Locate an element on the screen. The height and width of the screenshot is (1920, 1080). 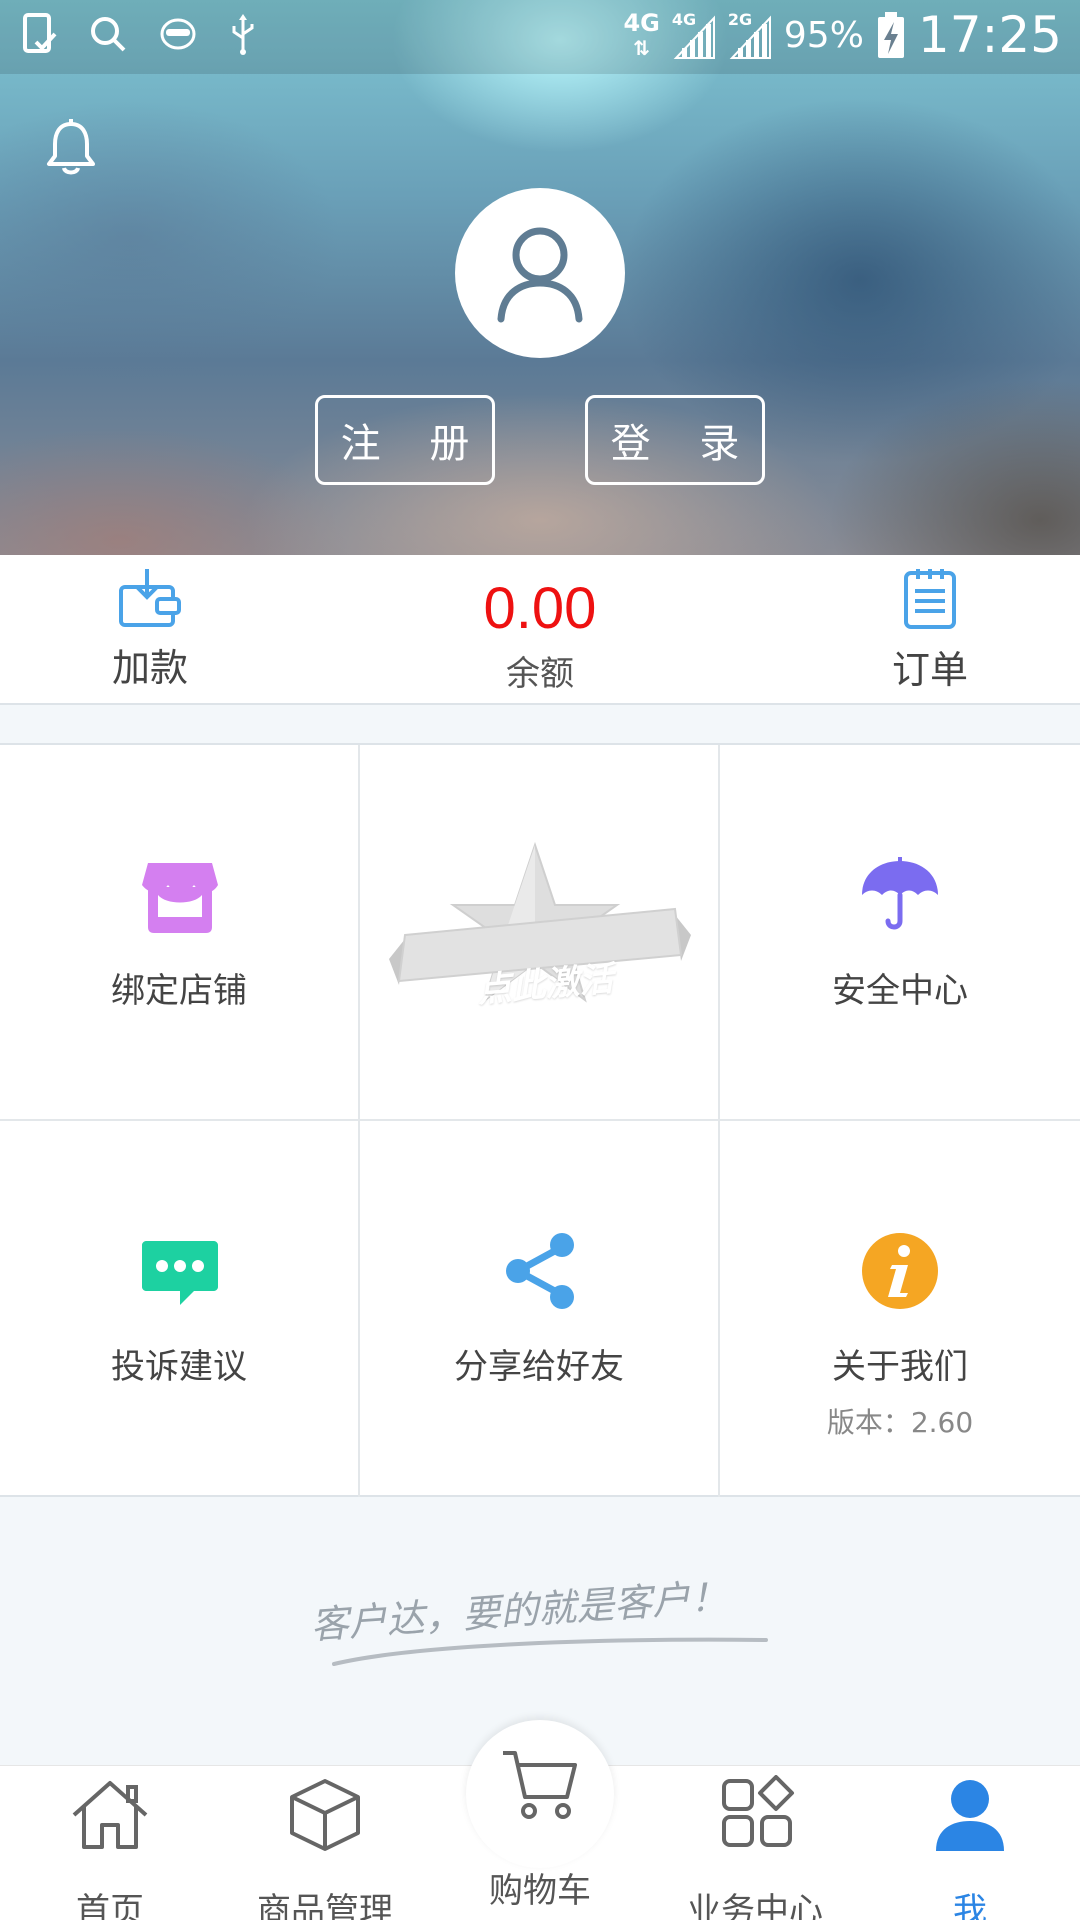
info-icon is located at coordinates (900, 1271).